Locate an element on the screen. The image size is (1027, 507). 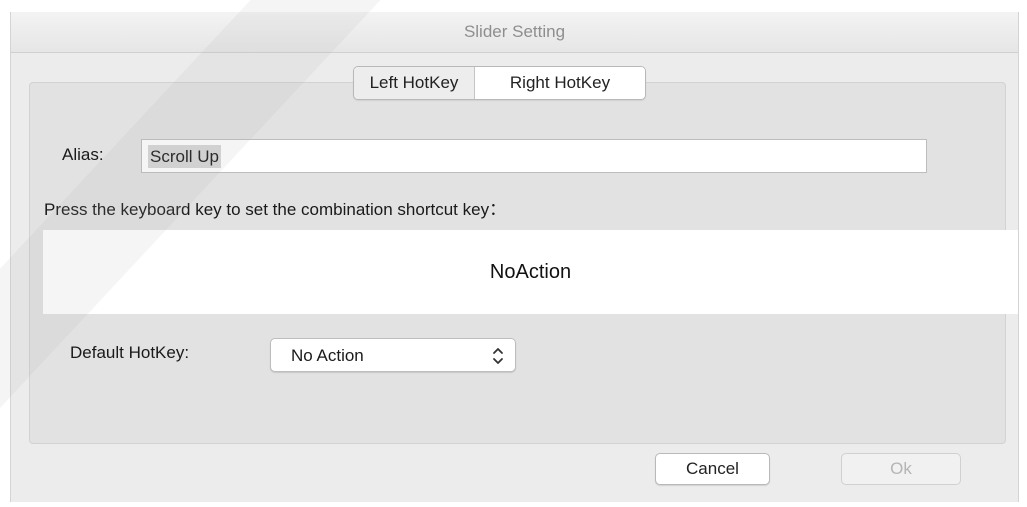
default-hotkey-value: No Action is located at coordinates (327, 355).